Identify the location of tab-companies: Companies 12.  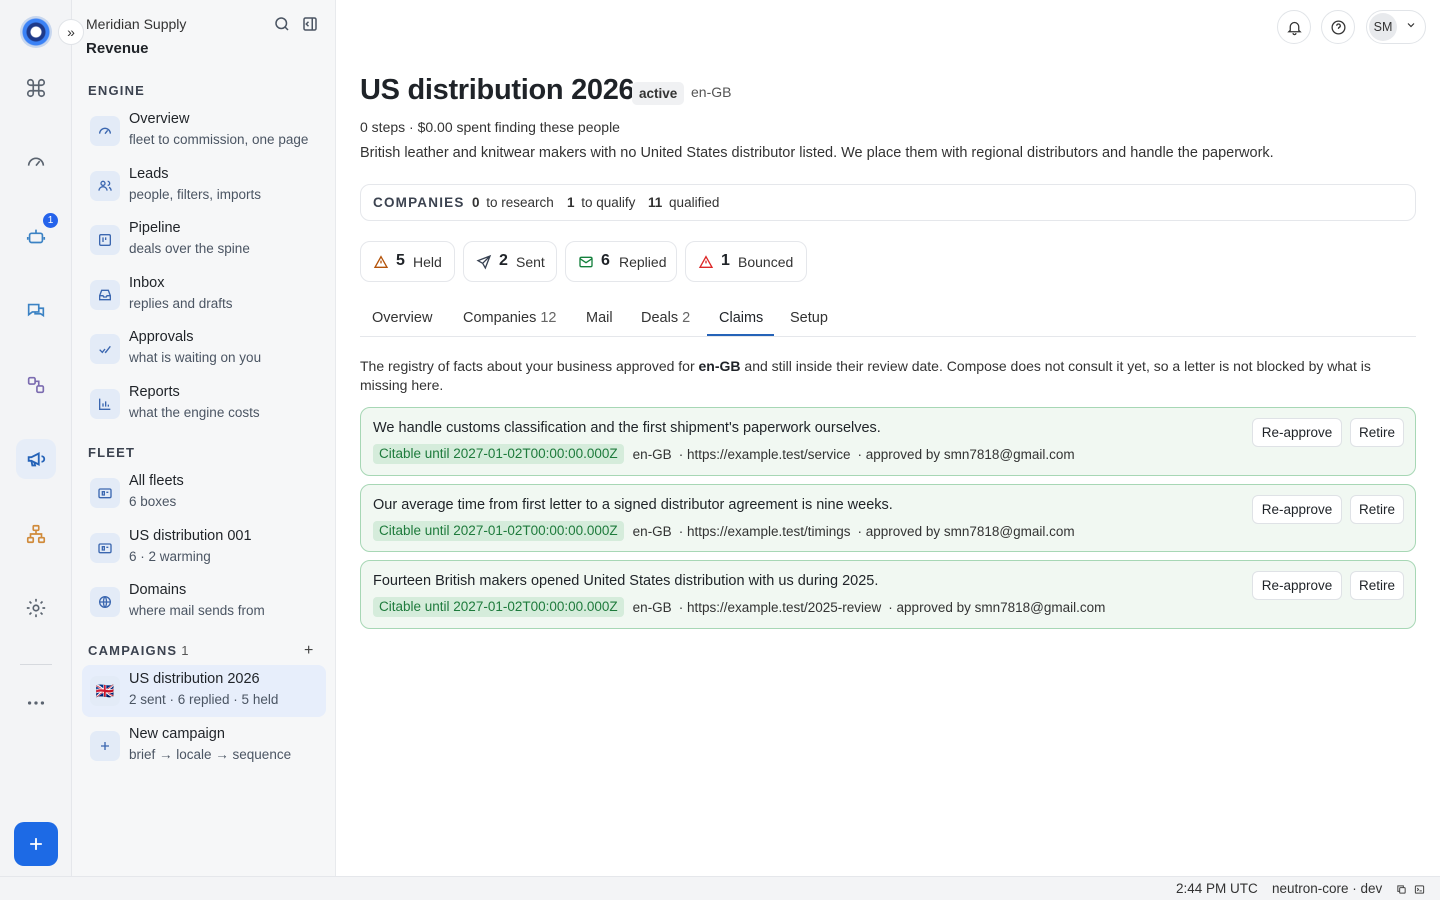
(509, 318).